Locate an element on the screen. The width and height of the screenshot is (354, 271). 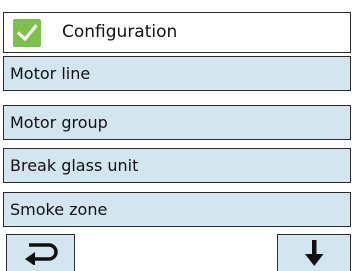
header-bar: Configuration is located at coordinates (177, 32).